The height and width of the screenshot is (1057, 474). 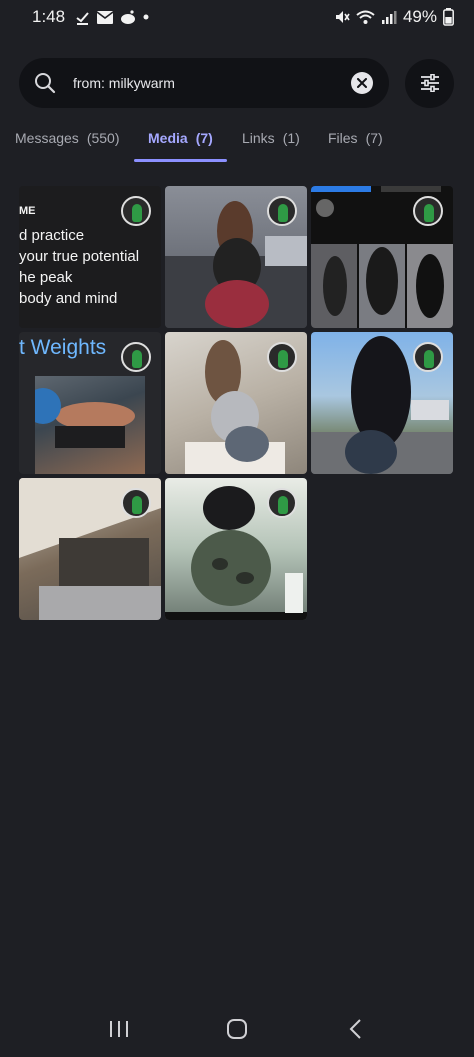 What do you see at coordinates (146, 17) in the screenshot?
I see `dot-icon` at bounding box center [146, 17].